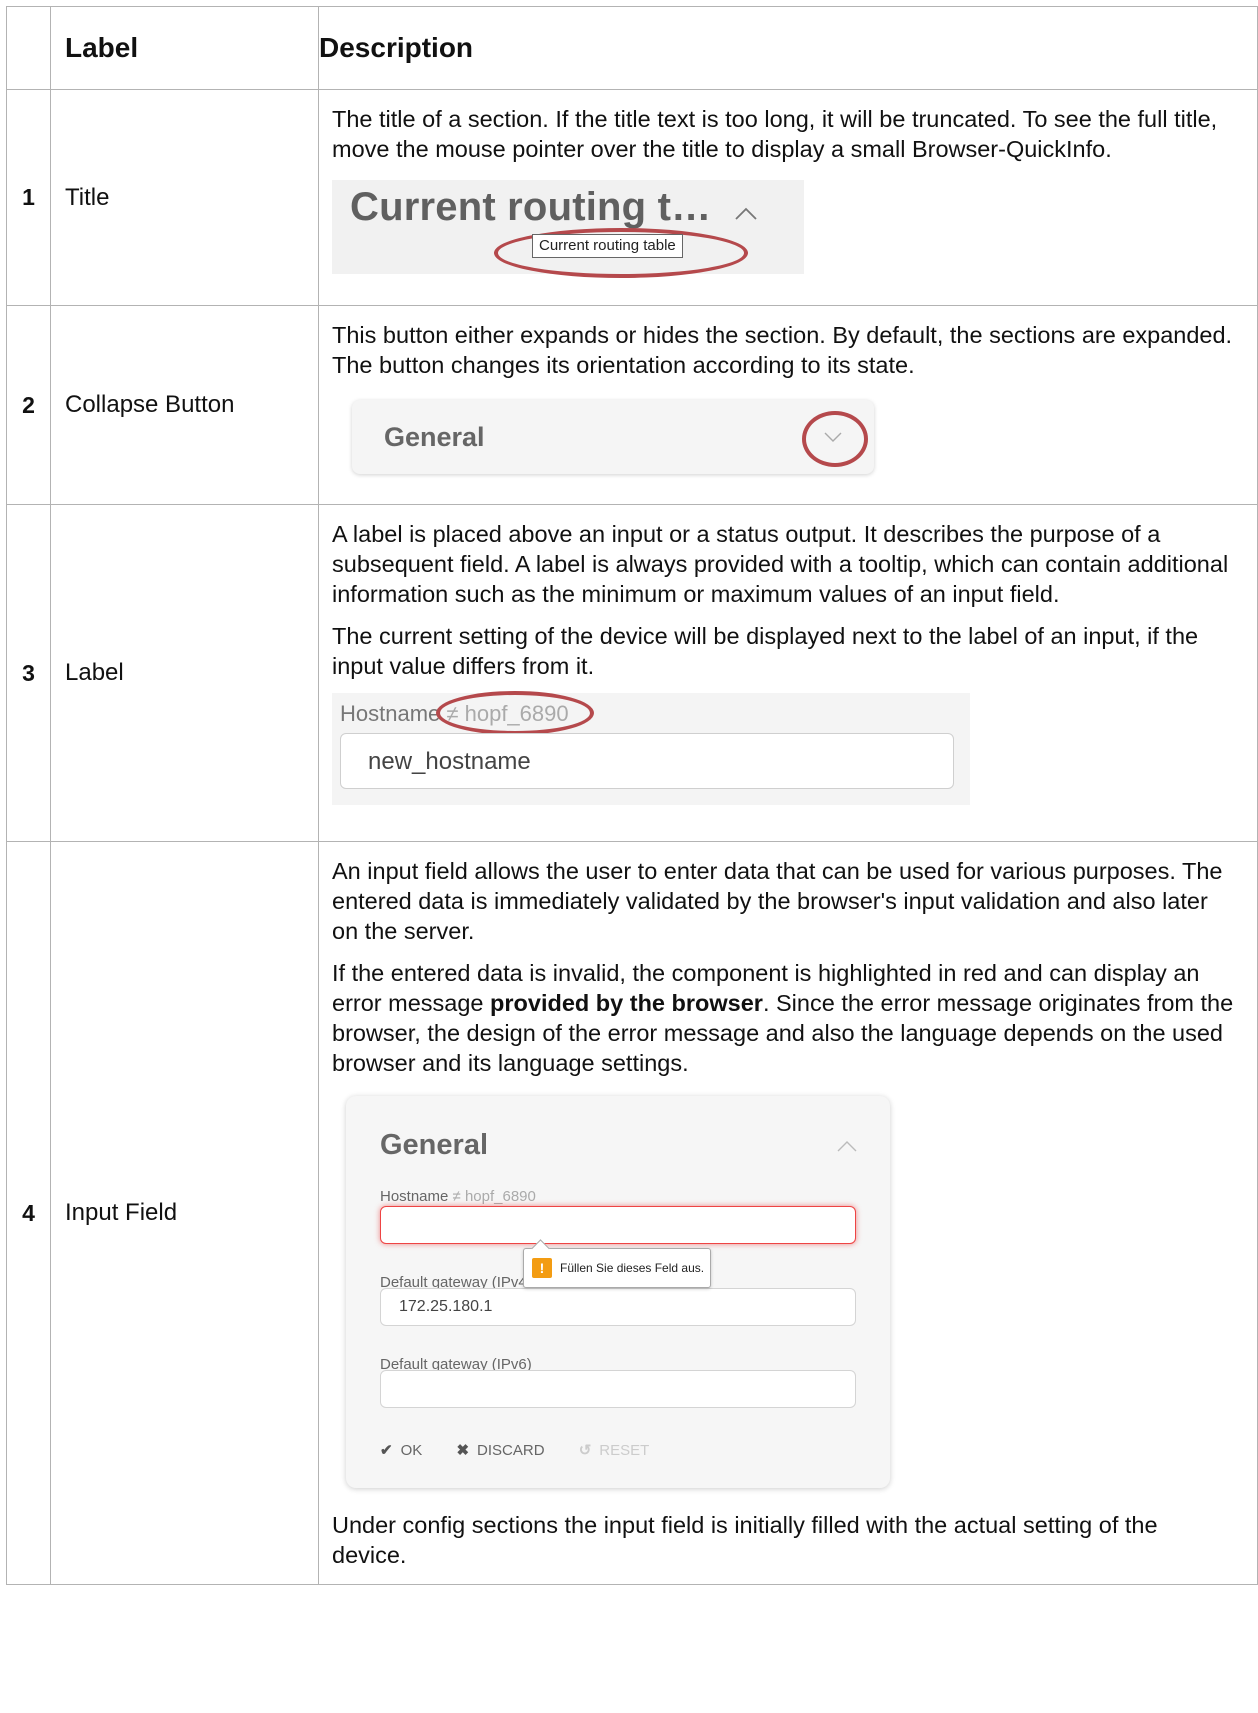 The width and height of the screenshot is (1258, 1713). I want to click on header-row: Label Description, so click(632, 48).